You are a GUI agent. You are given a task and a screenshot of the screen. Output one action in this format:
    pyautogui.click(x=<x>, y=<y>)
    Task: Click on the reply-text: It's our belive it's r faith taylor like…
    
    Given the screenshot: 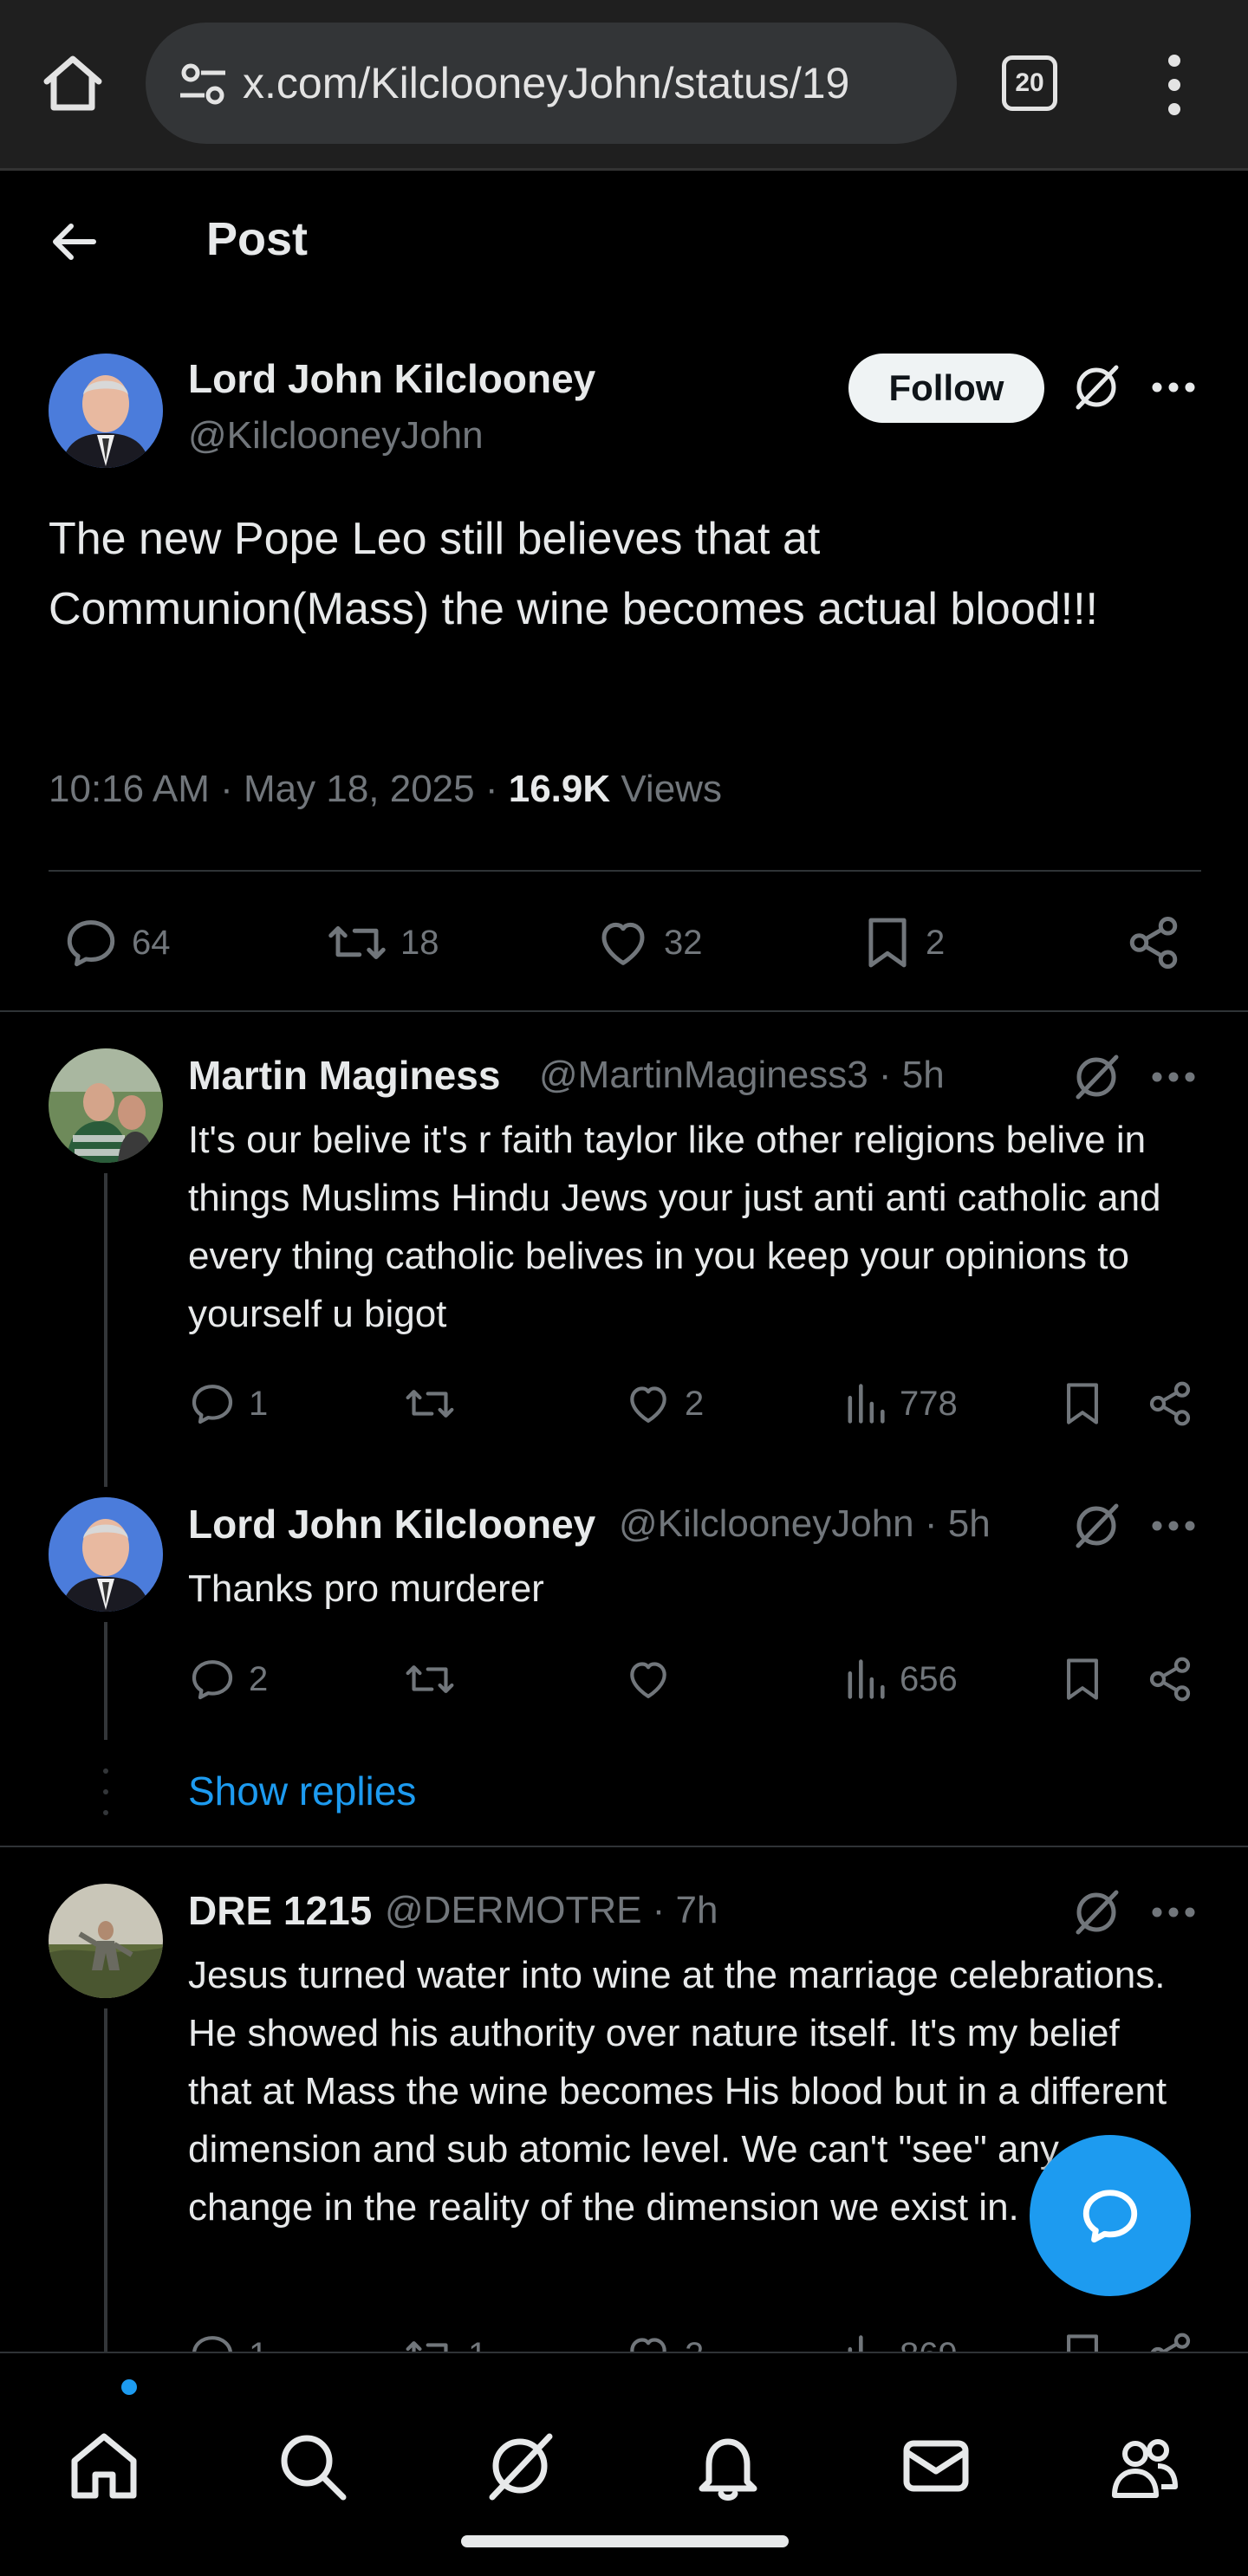 What is the action you would take?
    pyautogui.click(x=674, y=1227)
    